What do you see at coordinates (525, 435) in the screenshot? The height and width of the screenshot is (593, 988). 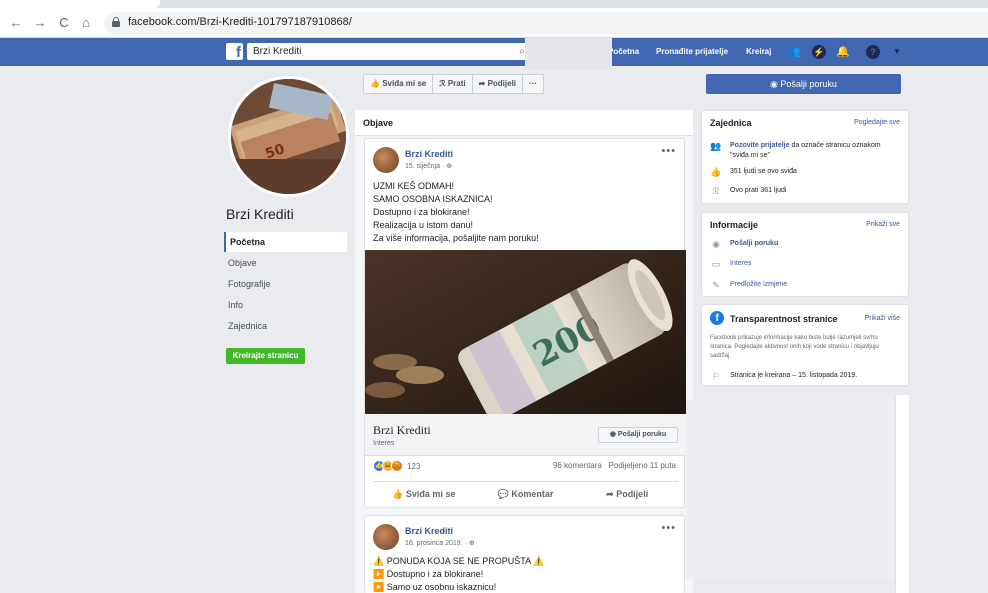 I see `link-preview: Brzi Krediti Interes ◉ Pošalji poruku` at bounding box center [525, 435].